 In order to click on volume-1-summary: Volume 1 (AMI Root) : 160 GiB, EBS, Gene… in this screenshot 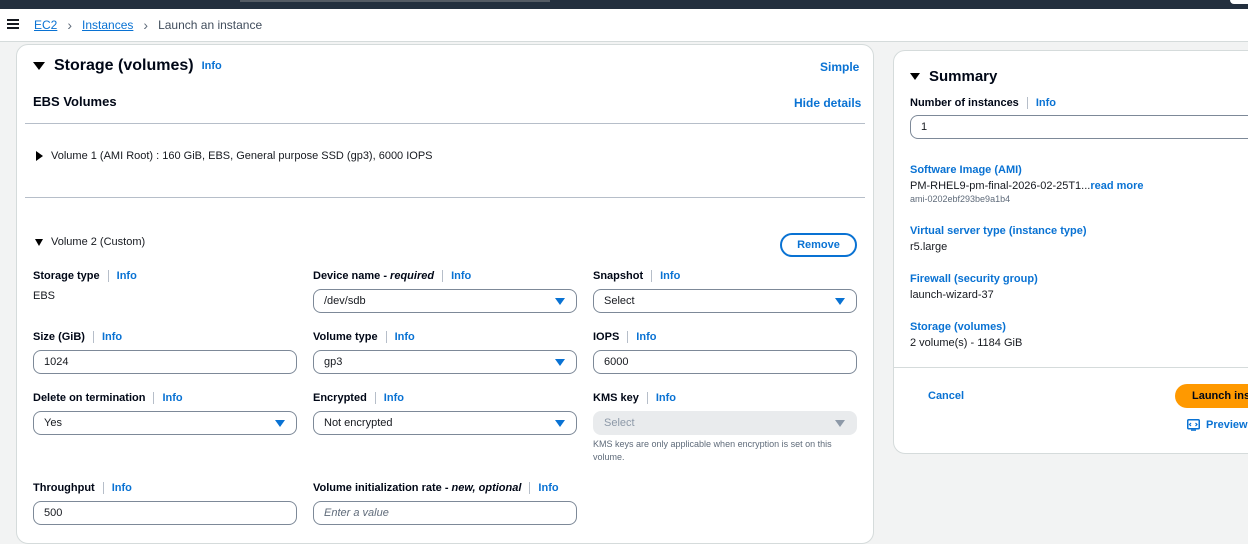, I will do `click(242, 156)`.